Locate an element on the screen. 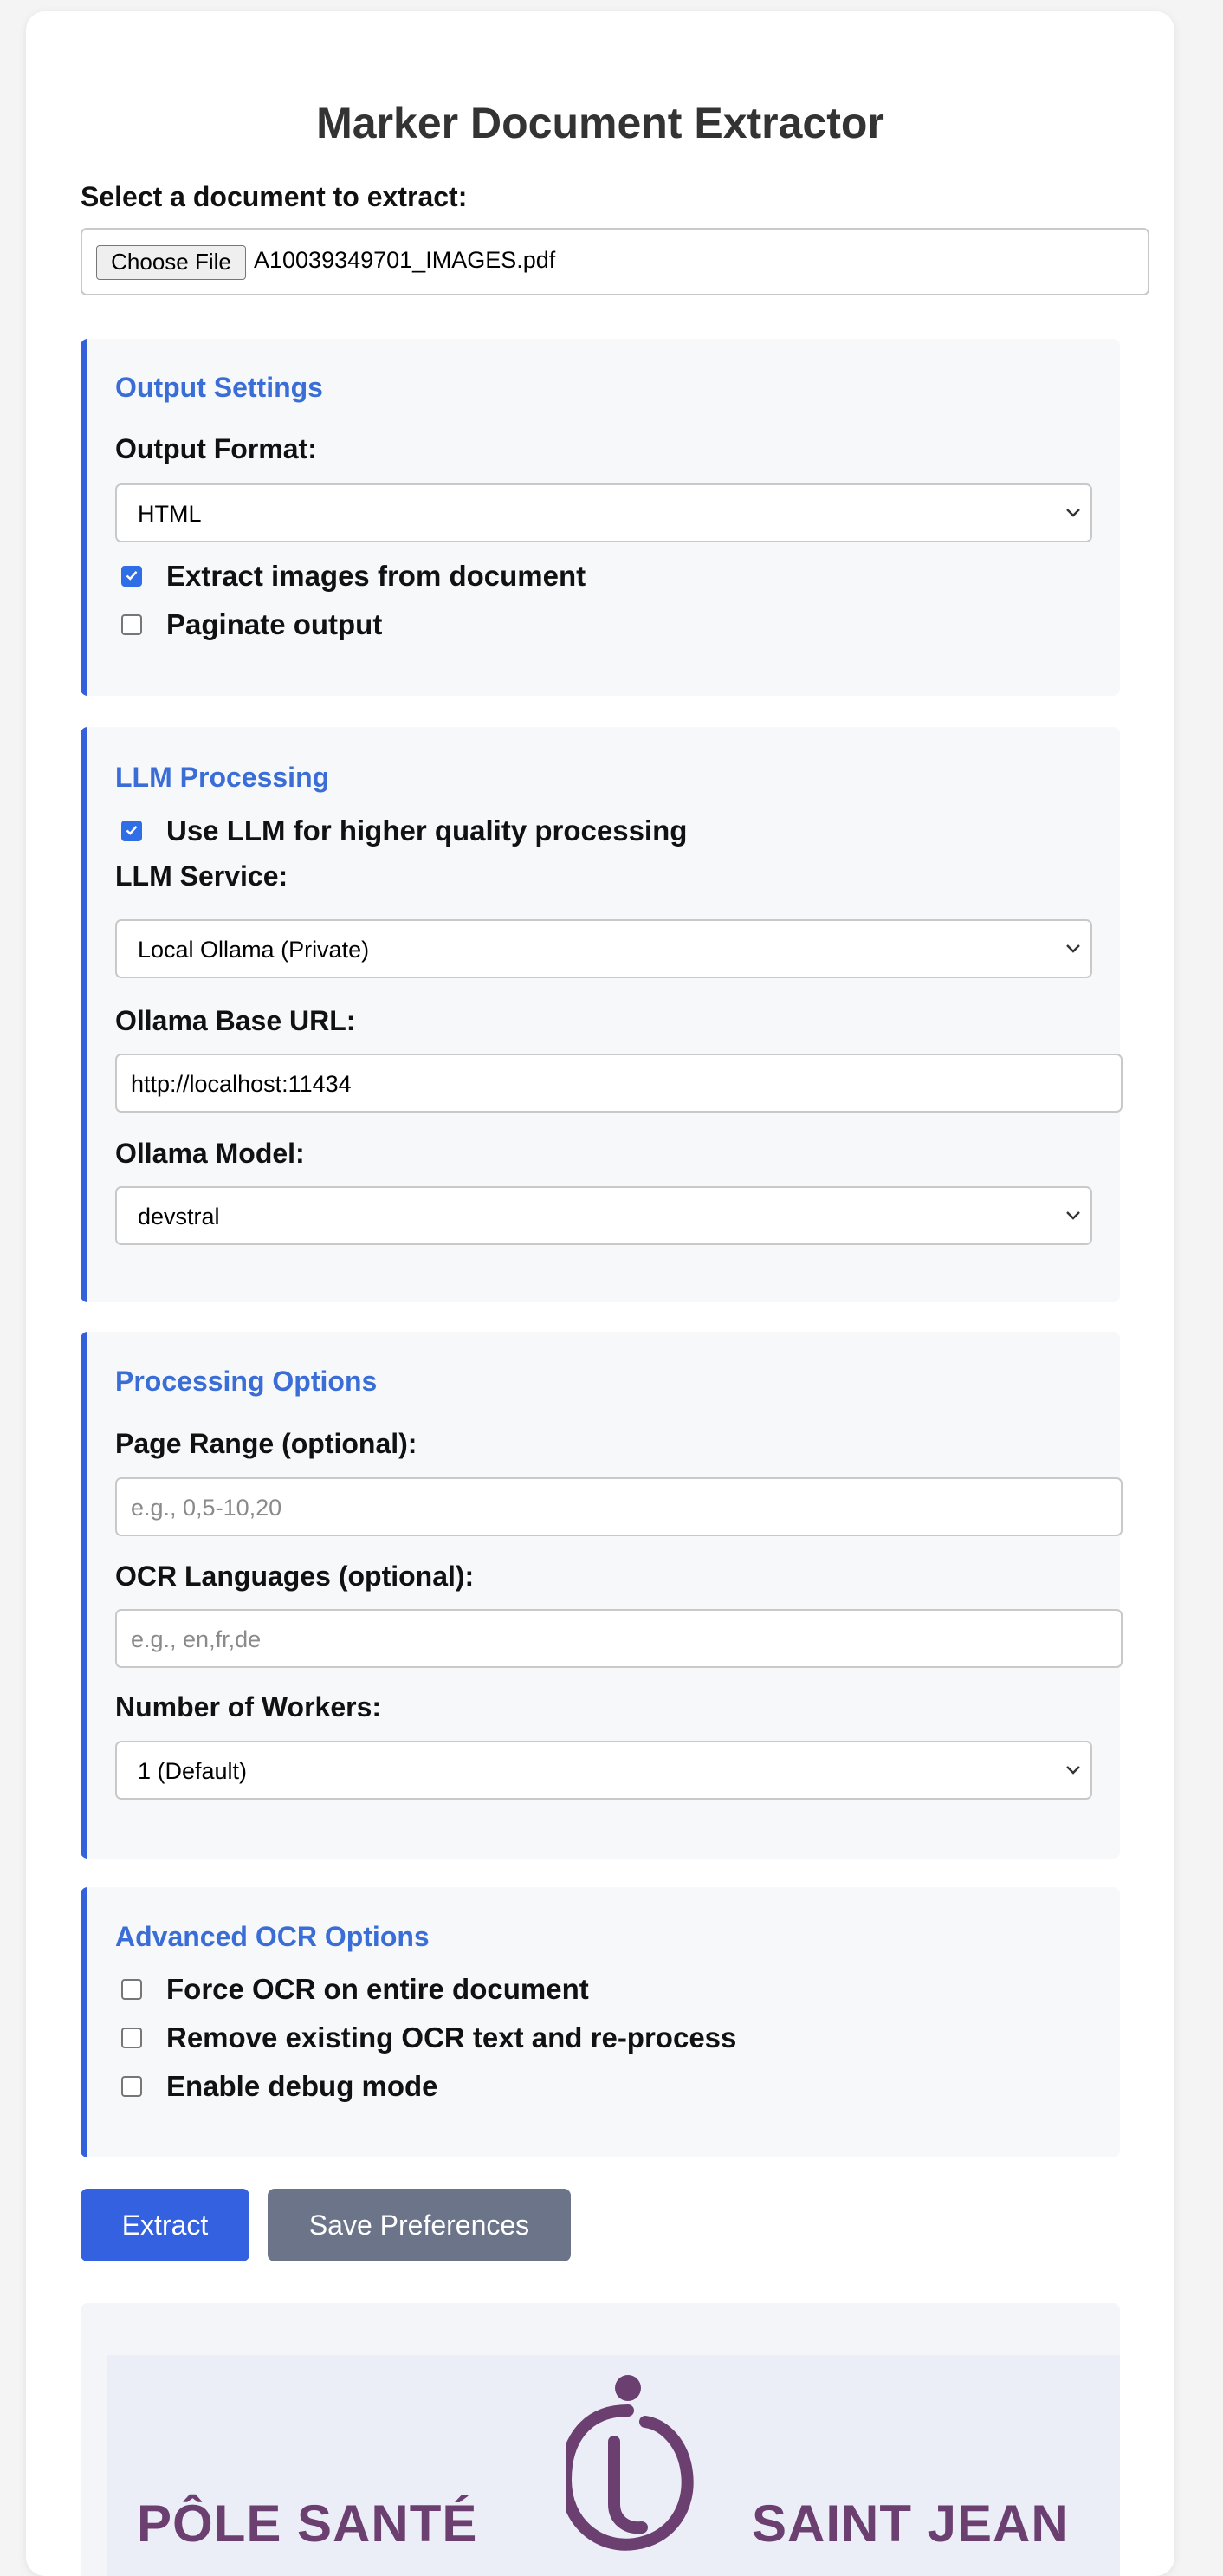 Image resolution: width=1223 pixels, height=2576 pixels. llm-service-label: LLM Service: is located at coordinates (202, 876).